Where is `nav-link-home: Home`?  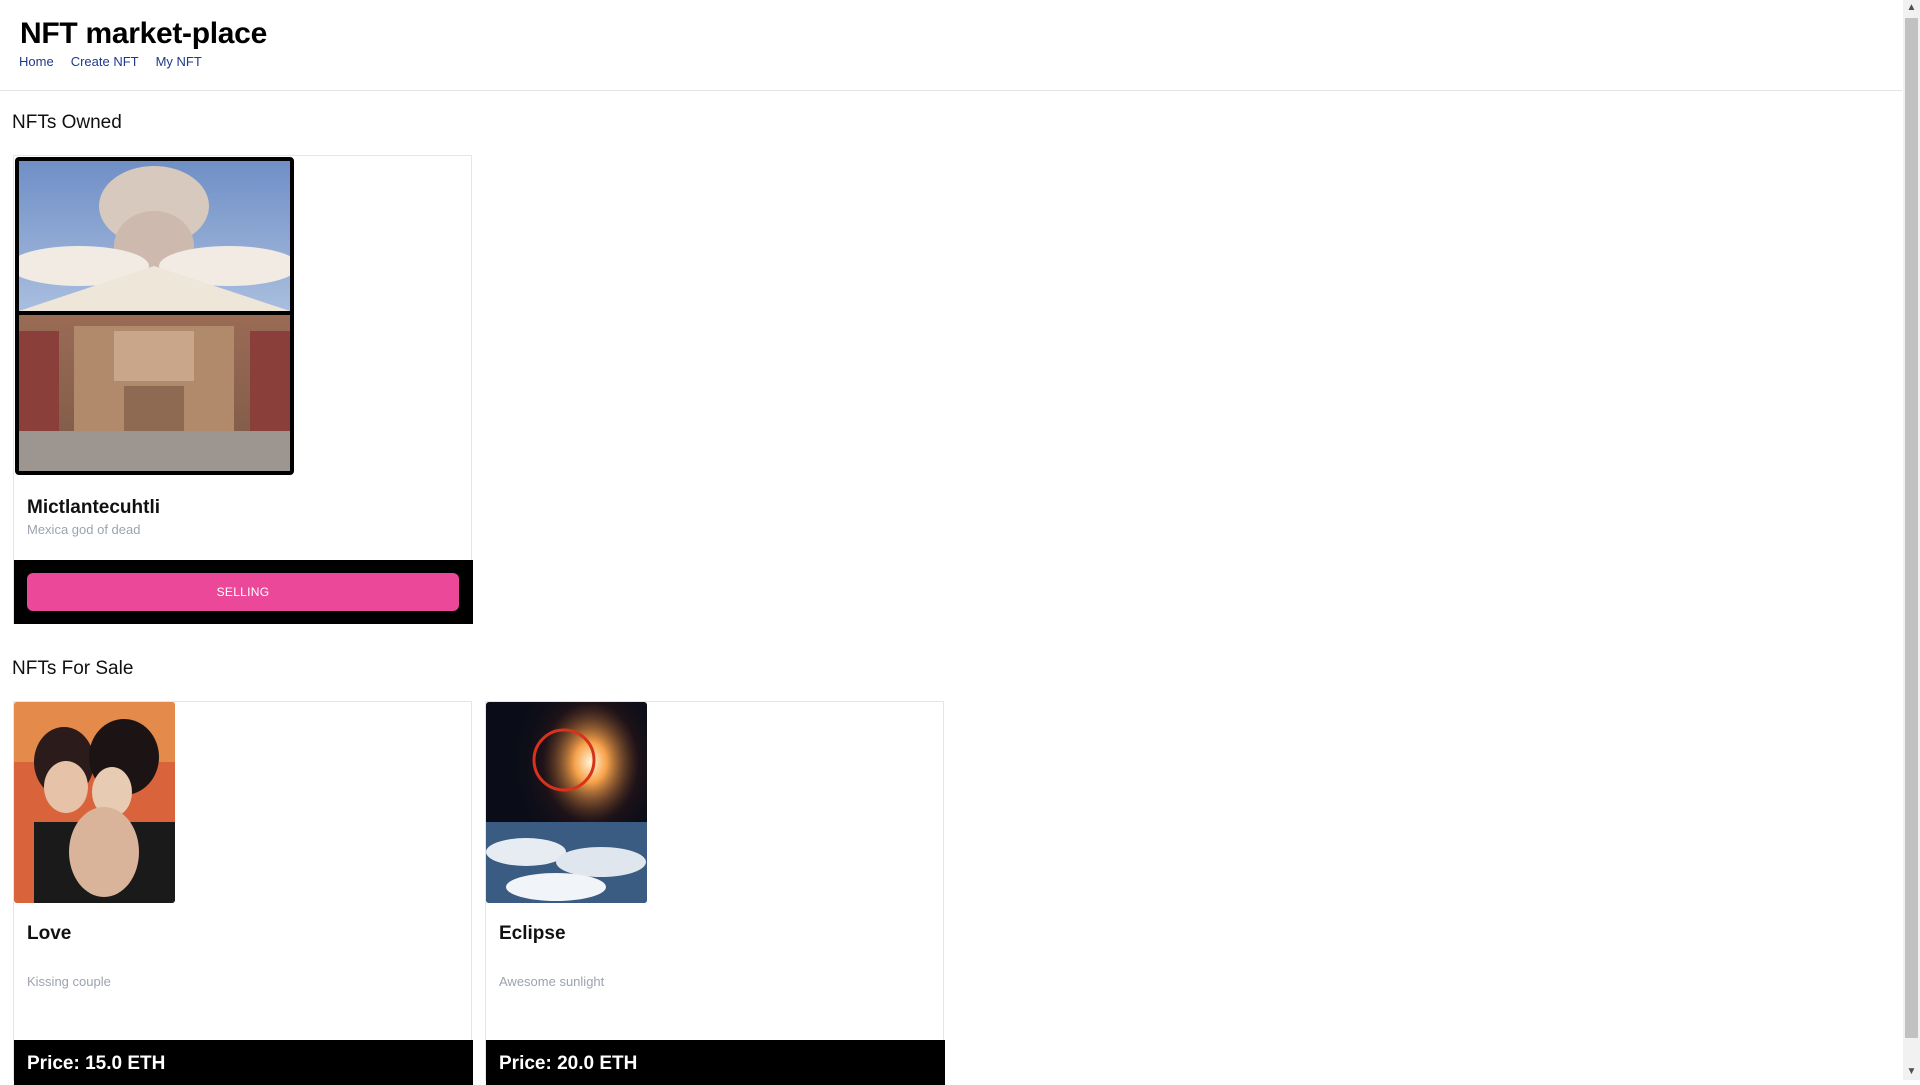 nav-link-home: Home is located at coordinates (36, 61).